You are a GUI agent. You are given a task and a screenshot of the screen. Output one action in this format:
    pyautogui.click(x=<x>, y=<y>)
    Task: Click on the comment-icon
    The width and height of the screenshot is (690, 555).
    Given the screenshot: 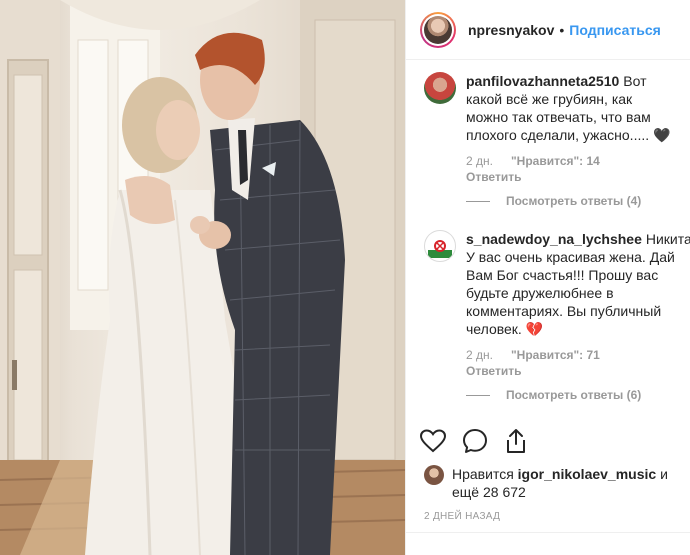 What is the action you would take?
    pyautogui.click(x=475, y=441)
    